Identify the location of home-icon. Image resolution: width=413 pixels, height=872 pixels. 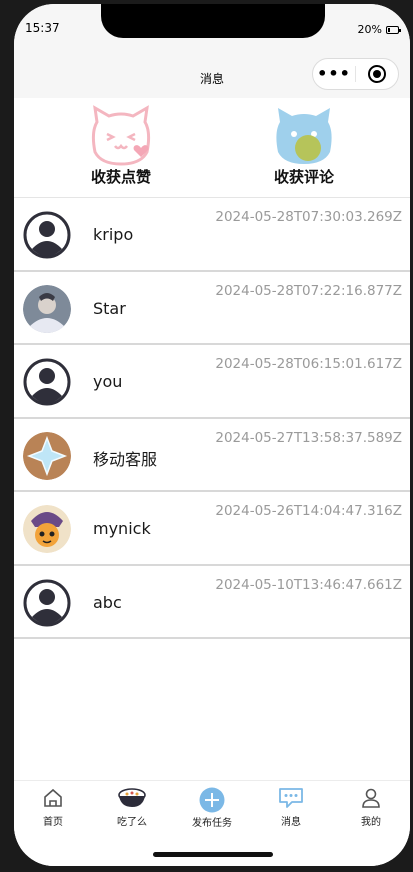
(53, 797).